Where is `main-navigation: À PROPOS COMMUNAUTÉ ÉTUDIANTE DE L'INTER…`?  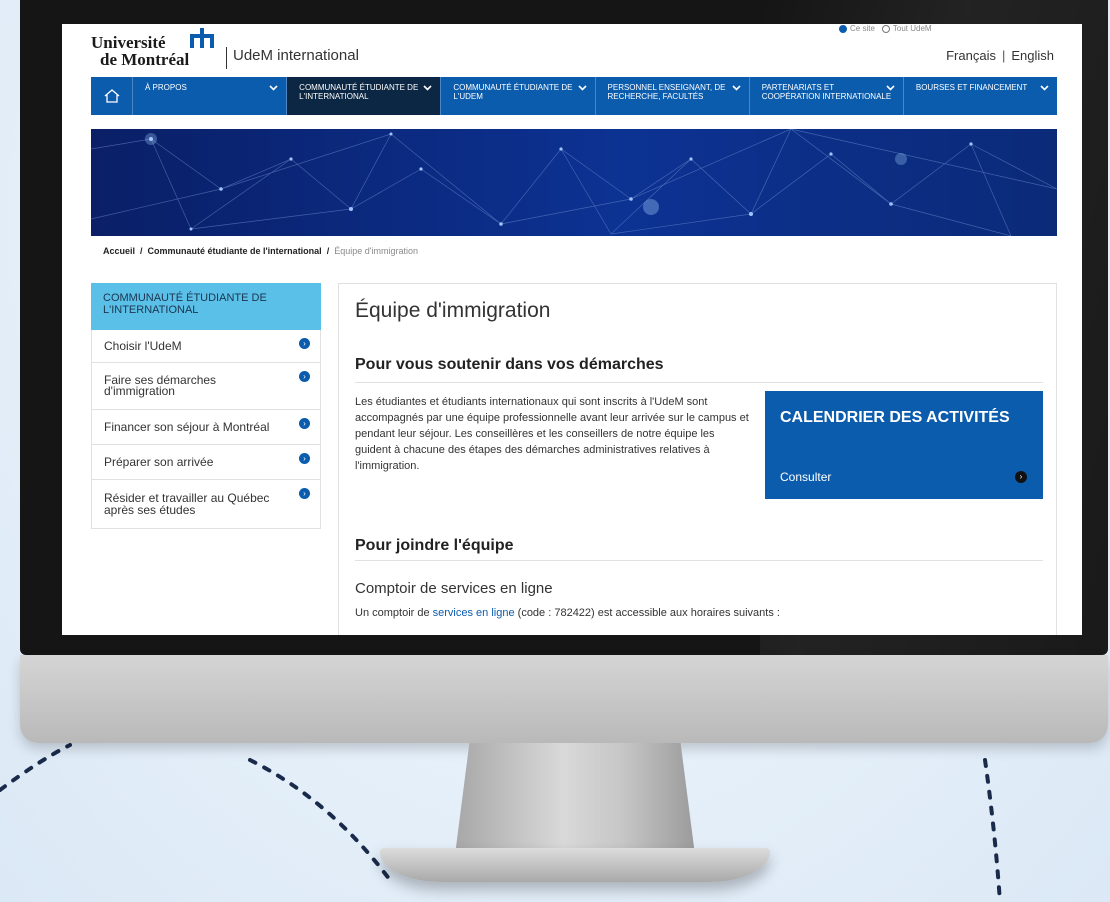 main-navigation: À PROPOS COMMUNAUTÉ ÉTUDIANTE DE L'INTER… is located at coordinates (574, 96).